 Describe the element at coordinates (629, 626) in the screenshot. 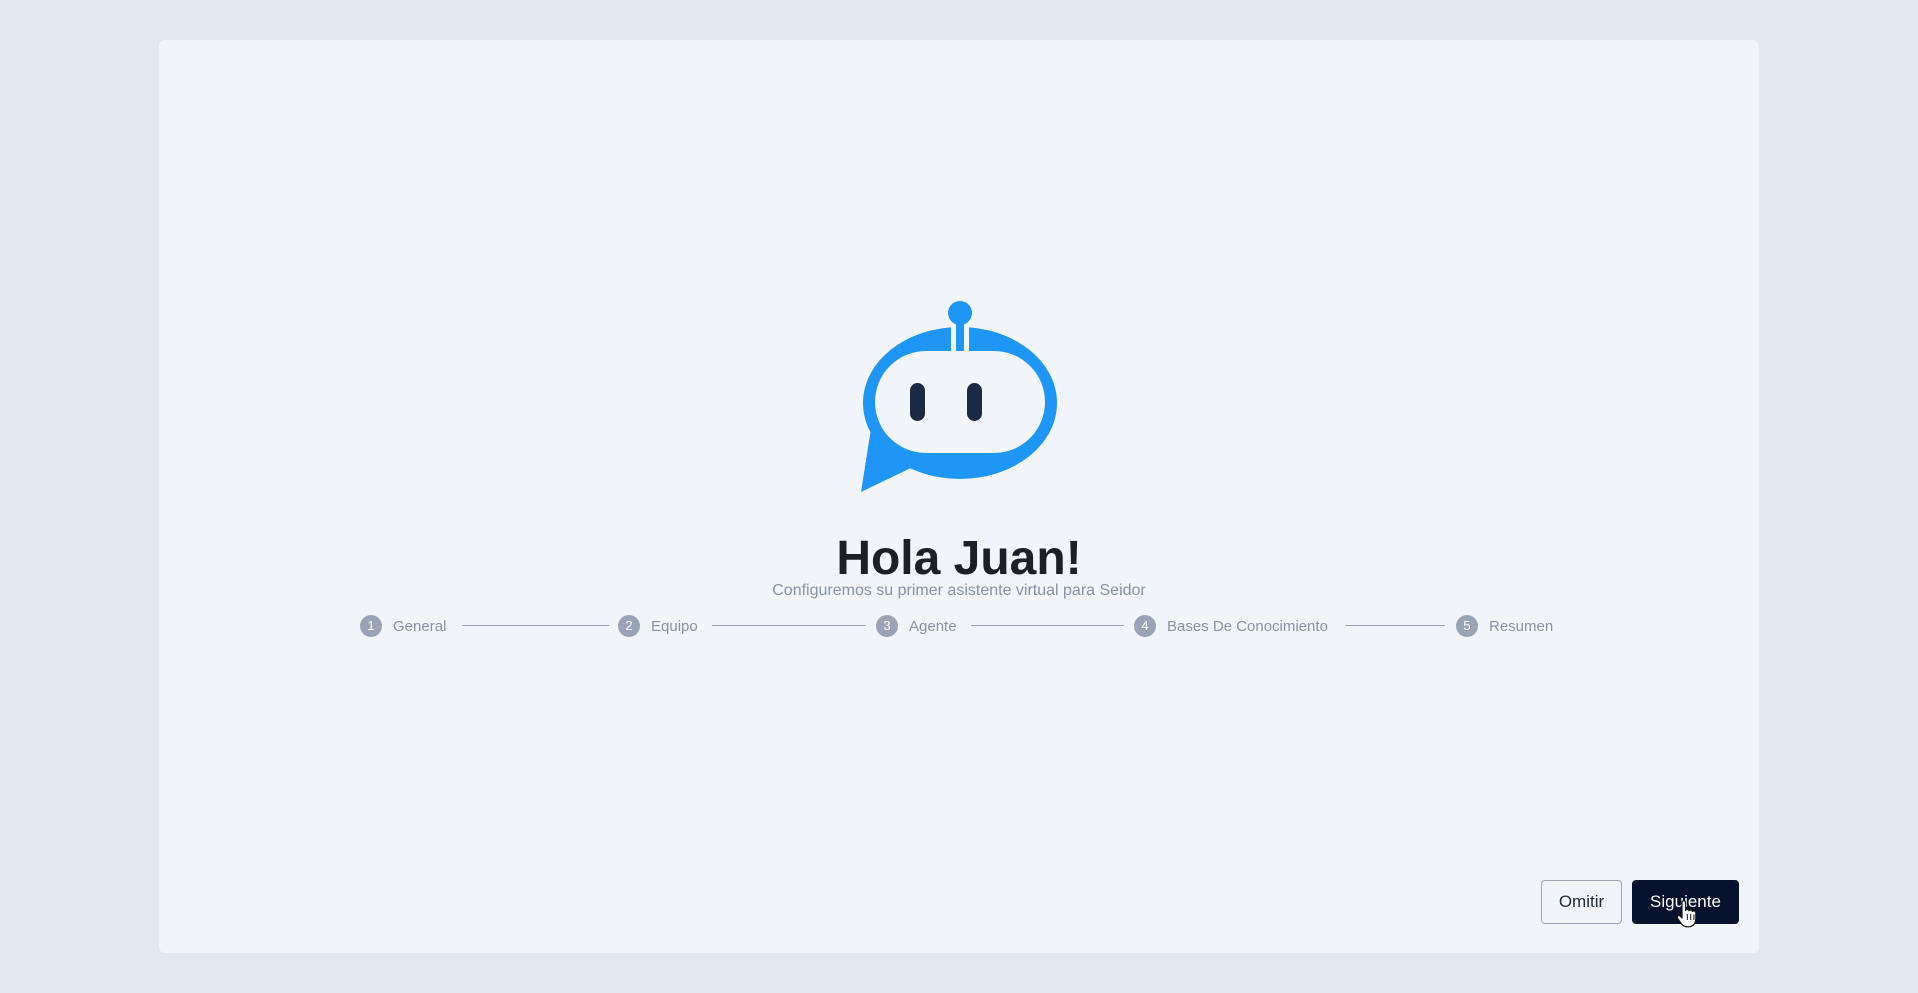

I see `step-number: 2` at that location.